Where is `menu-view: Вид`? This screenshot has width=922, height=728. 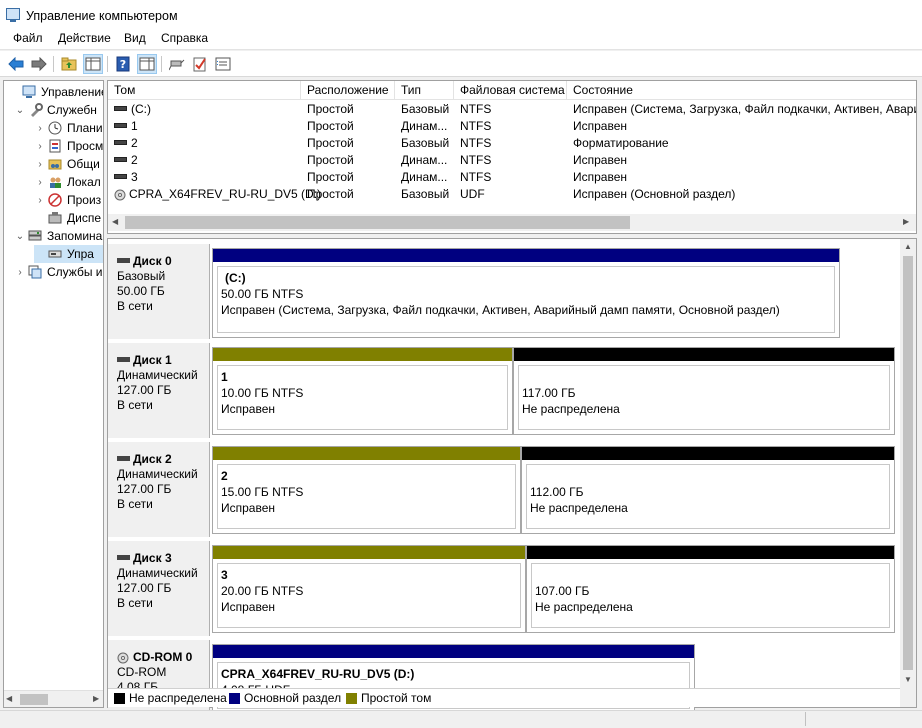 menu-view: Вид is located at coordinates (135, 38).